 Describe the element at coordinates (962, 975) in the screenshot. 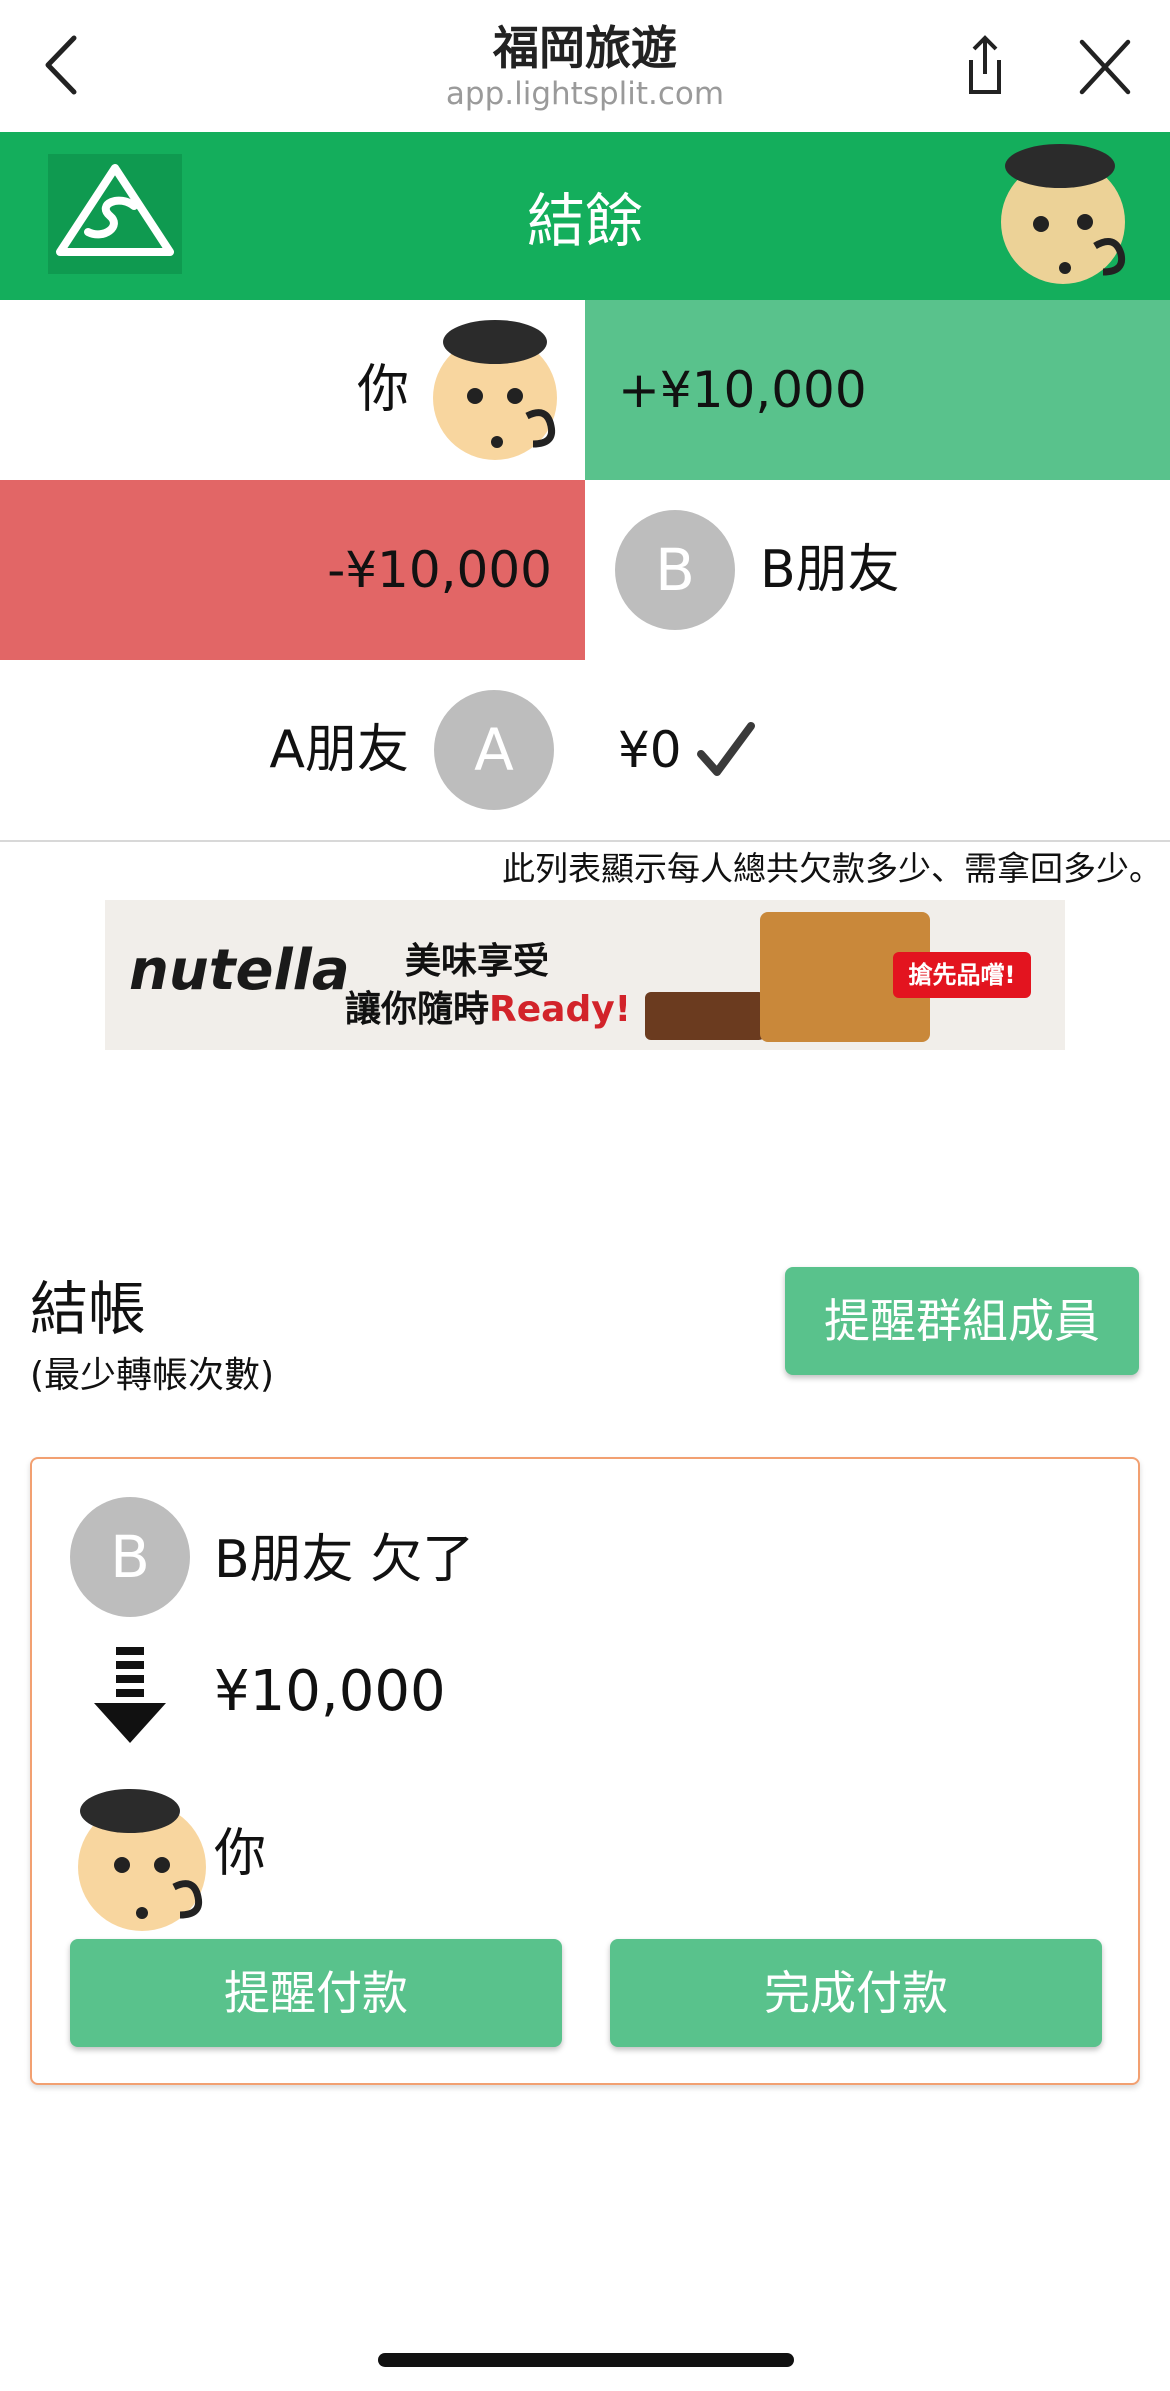

I see `ad-cta-button: 搶先品嚐!` at that location.